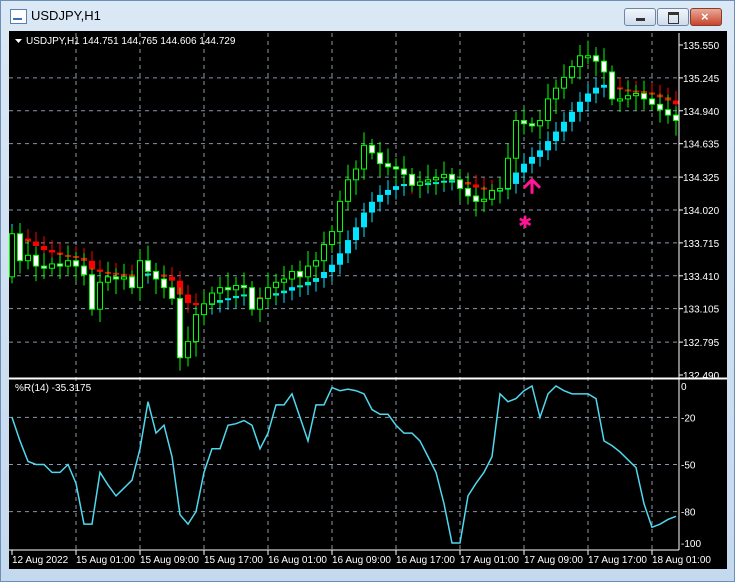  What do you see at coordinates (701, 244) in the screenshot?
I see `price-tick-label: 133.715` at bounding box center [701, 244].